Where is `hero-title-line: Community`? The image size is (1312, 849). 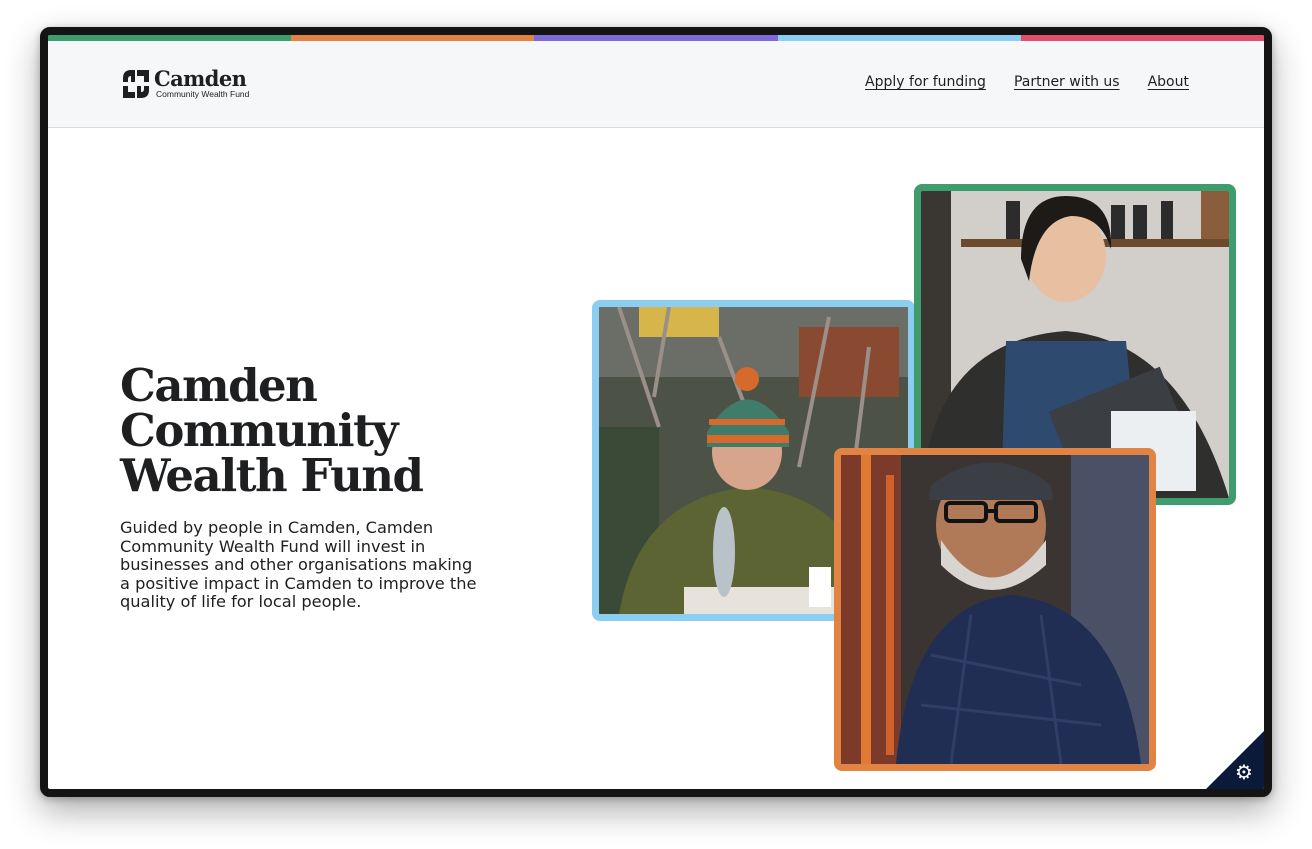
hero-title-line: Community is located at coordinates (259, 430).